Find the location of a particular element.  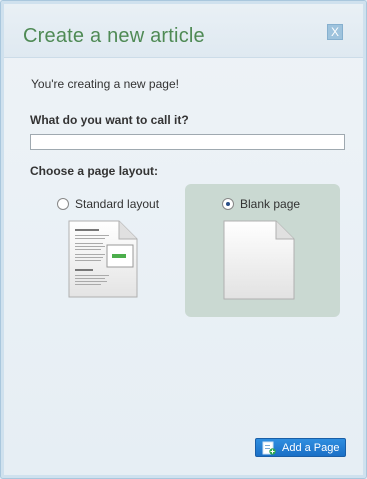

dialog-title: Create a new article is located at coordinates (114, 36).